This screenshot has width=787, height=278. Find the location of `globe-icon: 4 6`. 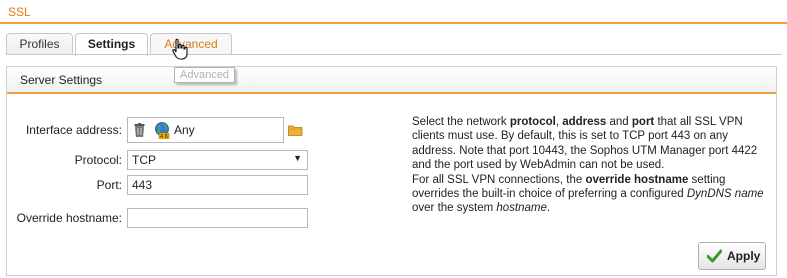

globe-icon: 4 6 is located at coordinates (162, 130).